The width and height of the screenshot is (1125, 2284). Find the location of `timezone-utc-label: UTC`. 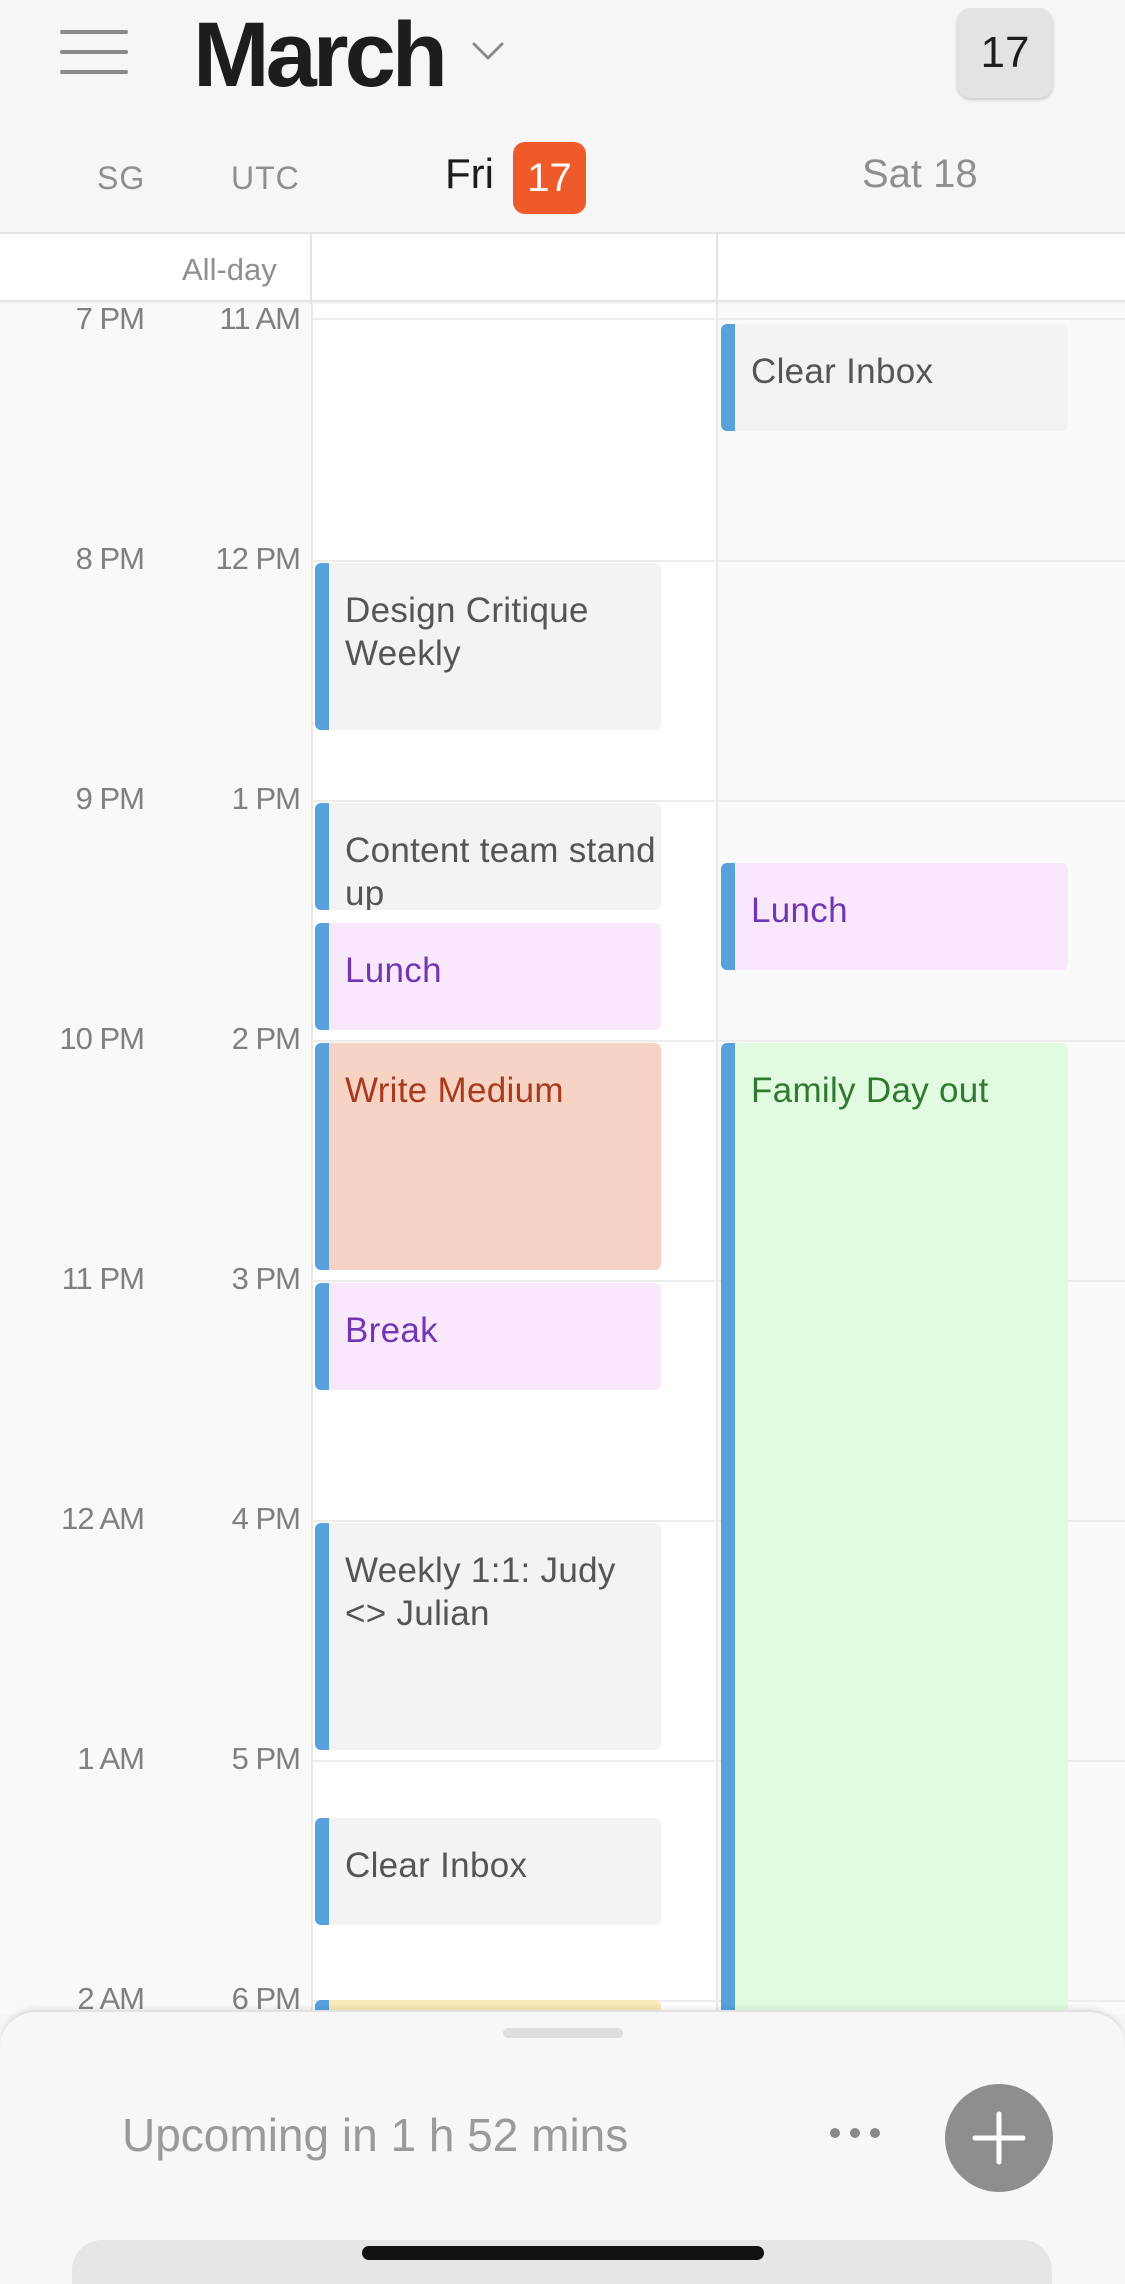

timezone-utc-label: UTC is located at coordinates (265, 178).